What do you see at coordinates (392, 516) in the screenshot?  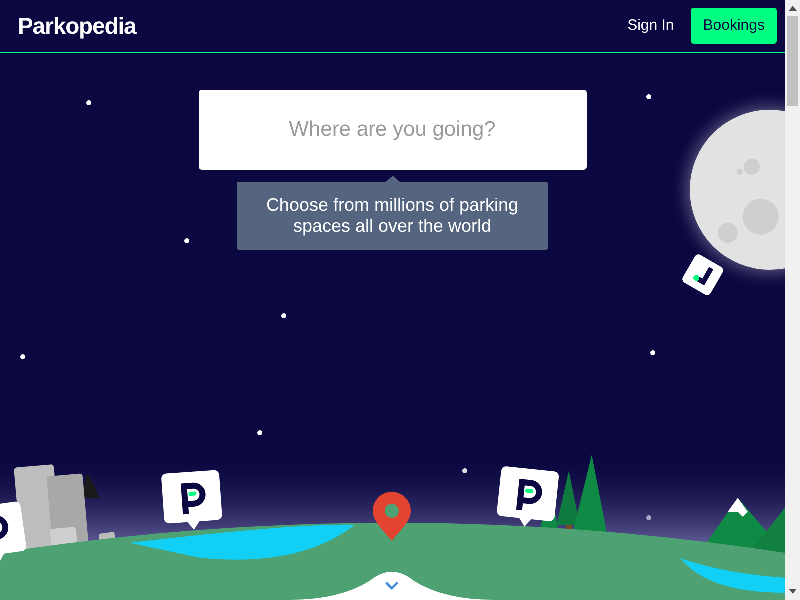 I see `location-pin-icon` at bounding box center [392, 516].